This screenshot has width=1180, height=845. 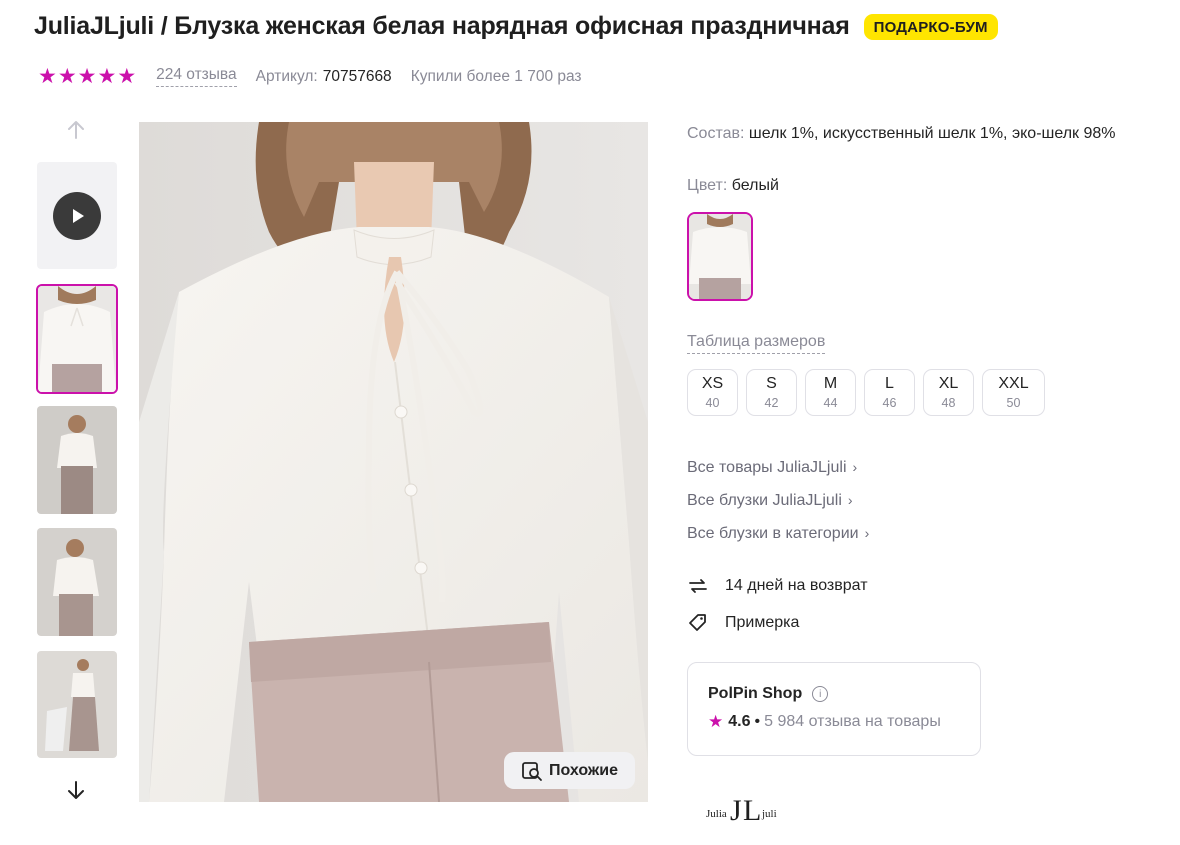 I want to click on fitting-text: Примерка, so click(x=762, y=622).